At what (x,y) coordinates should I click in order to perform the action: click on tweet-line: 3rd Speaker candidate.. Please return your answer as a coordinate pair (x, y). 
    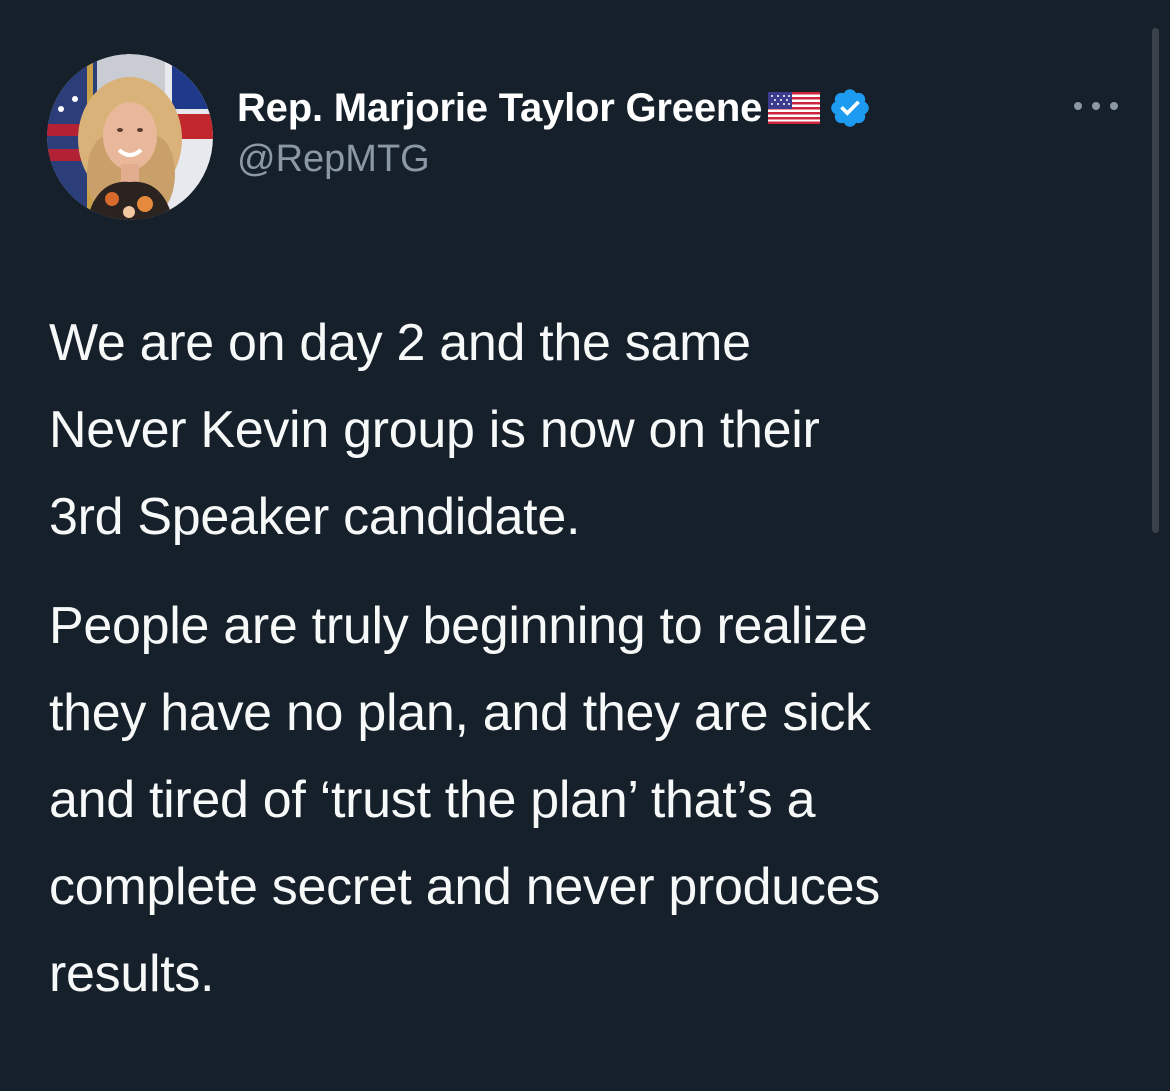
    Looking at the image, I should click on (315, 517).